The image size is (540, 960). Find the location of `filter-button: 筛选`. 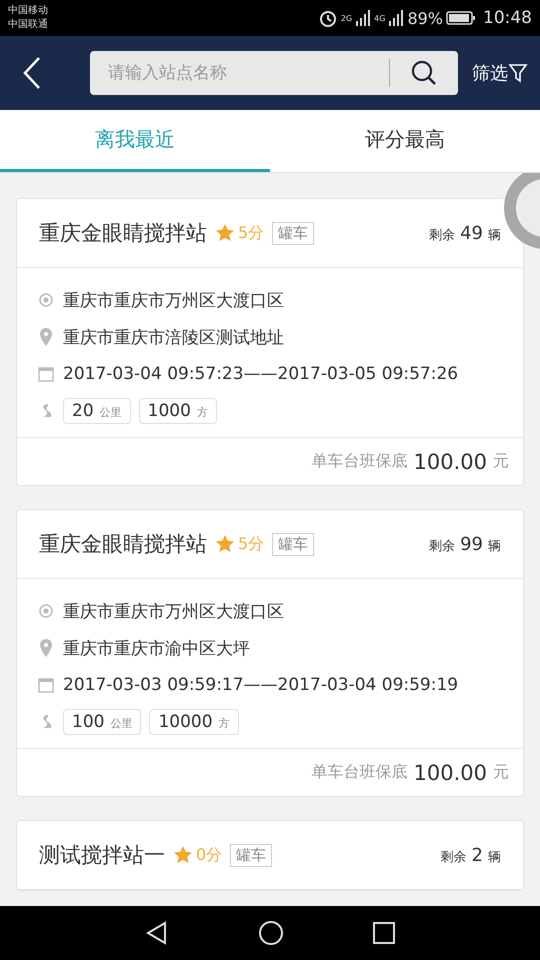

filter-button: 筛选 is located at coordinates (493, 73).